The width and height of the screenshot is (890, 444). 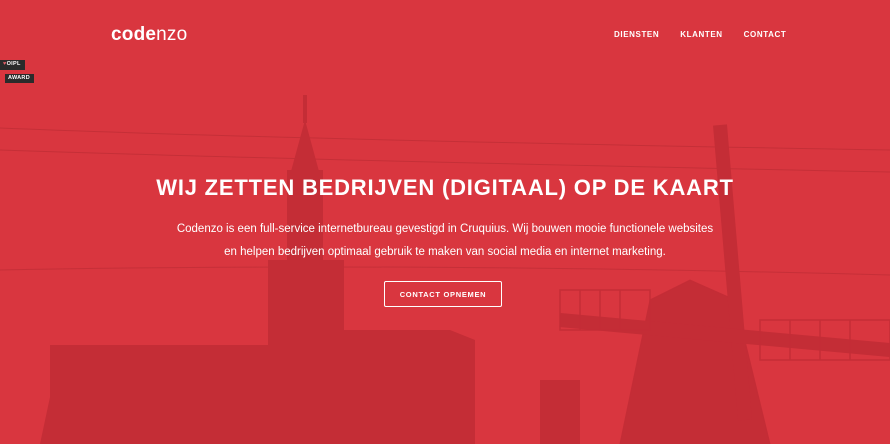 What do you see at coordinates (19, 78) in the screenshot?
I see `award-badge-line-2: AWARD` at bounding box center [19, 78].